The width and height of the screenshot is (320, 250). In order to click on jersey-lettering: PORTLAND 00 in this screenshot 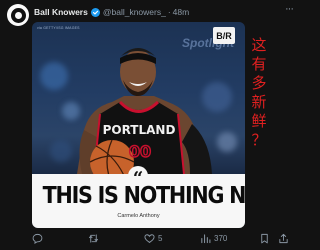, I will do `click(139, 142)`.